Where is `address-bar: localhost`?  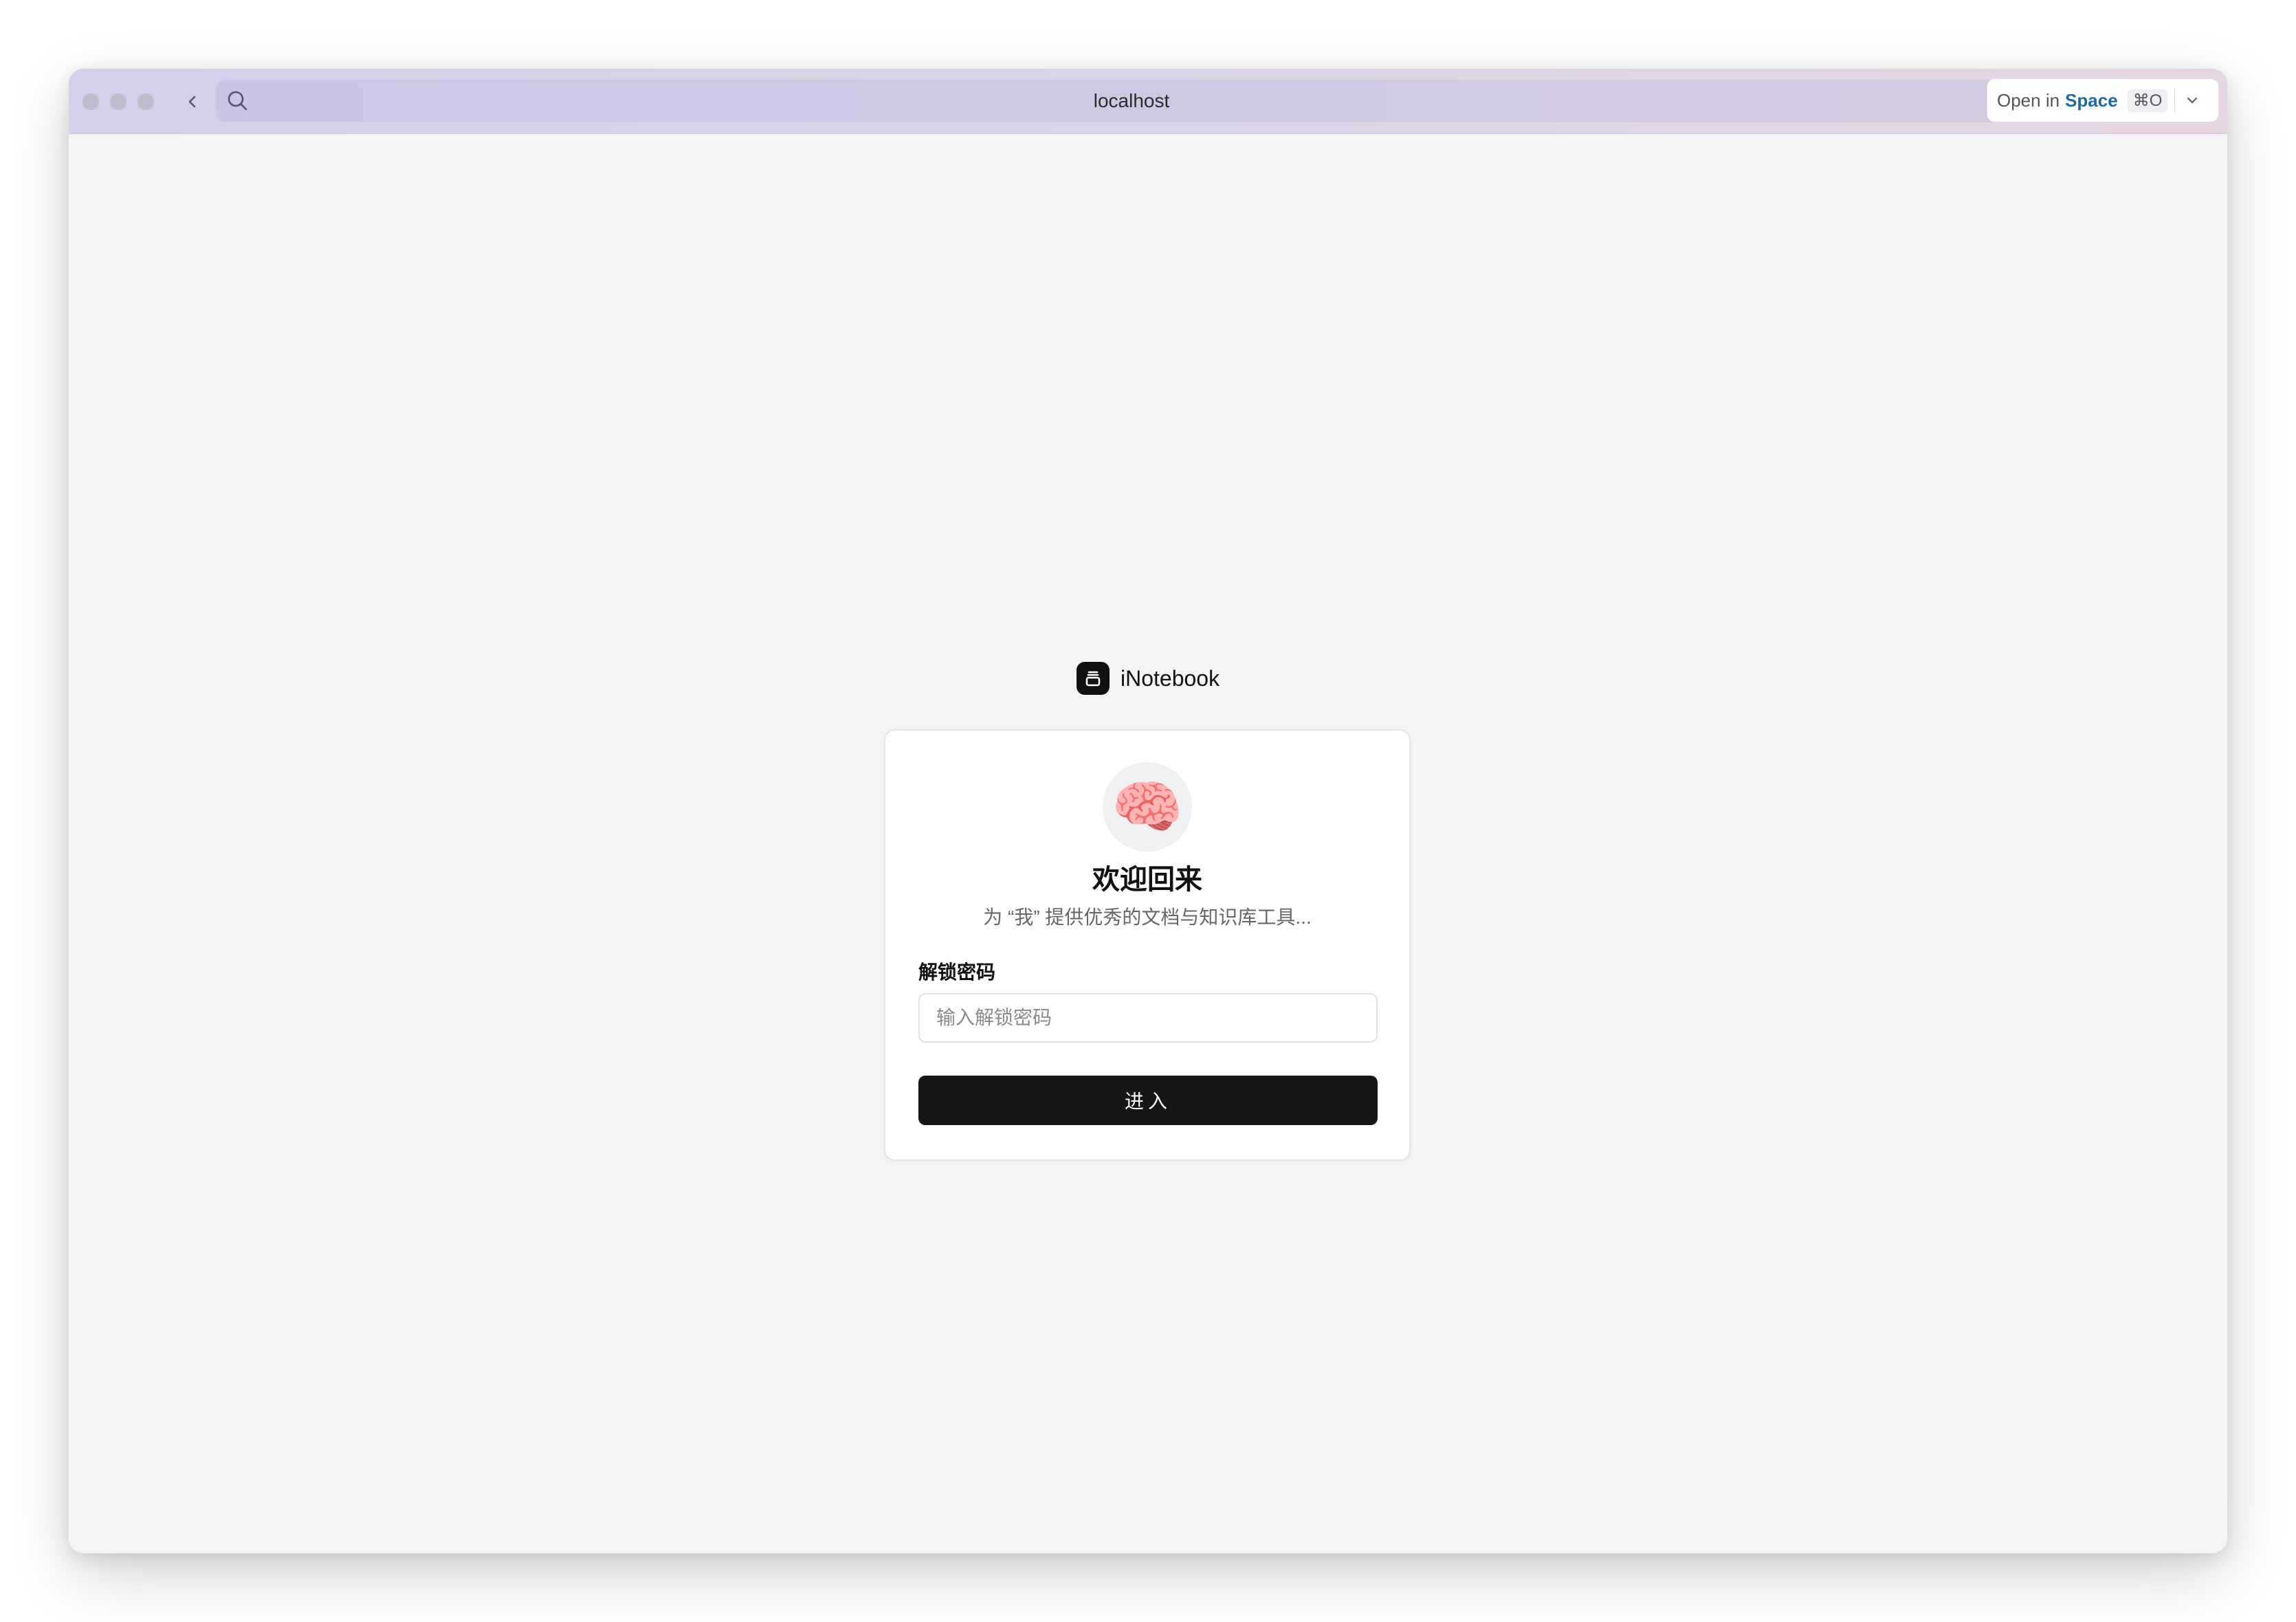 address-bar: localhost is located at coordinates (1131, 101).